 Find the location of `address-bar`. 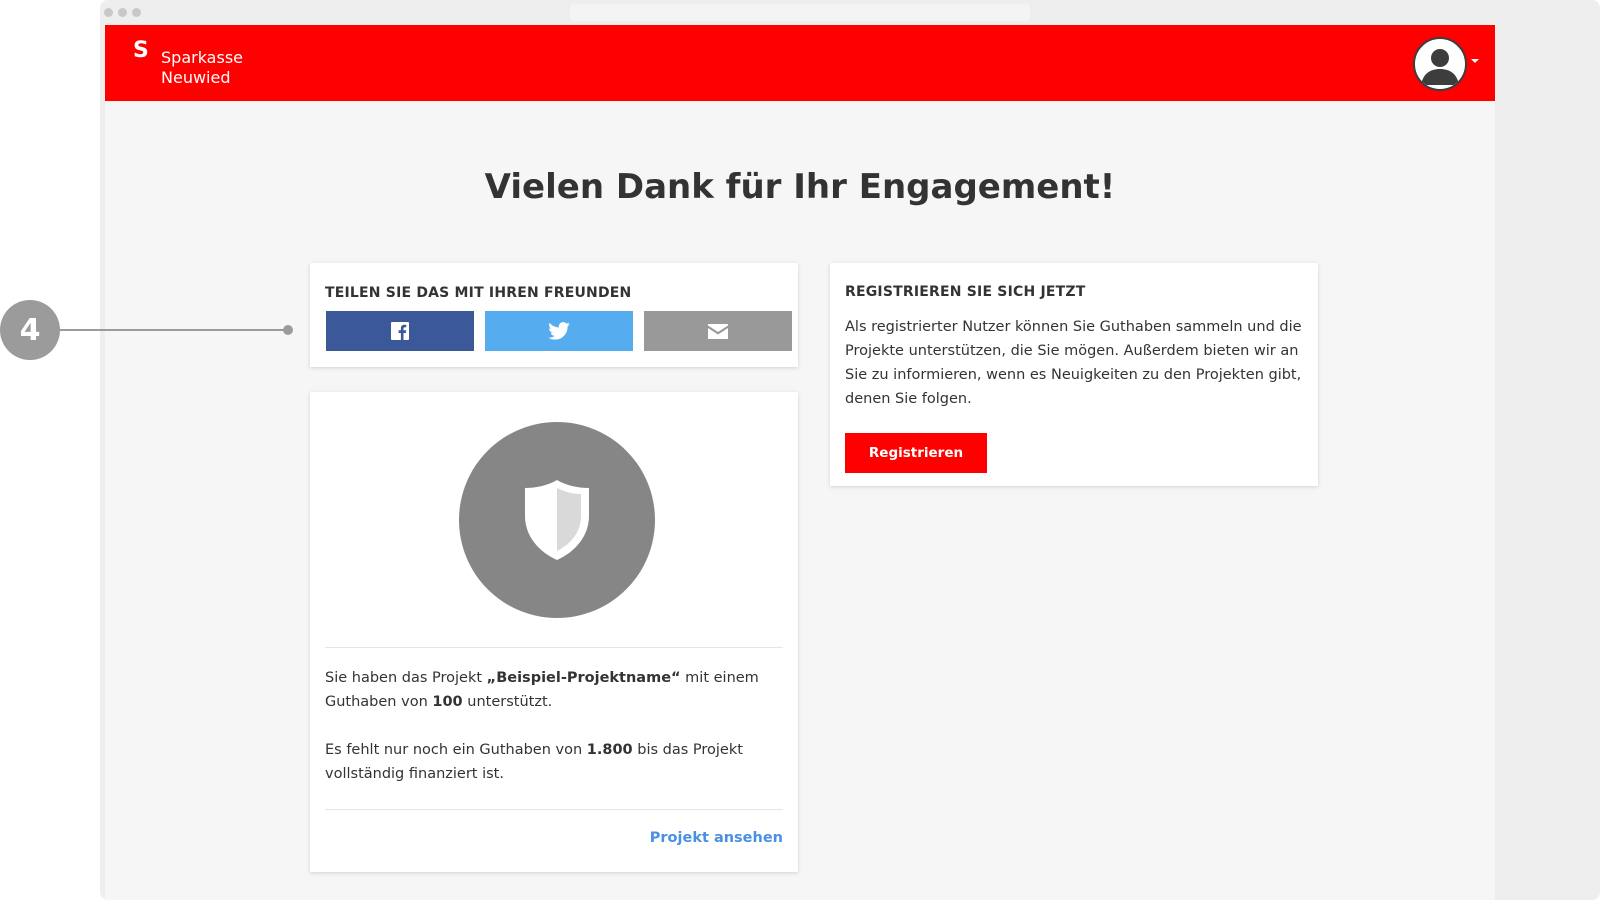

address-bar is located at coordinates (800, 12).